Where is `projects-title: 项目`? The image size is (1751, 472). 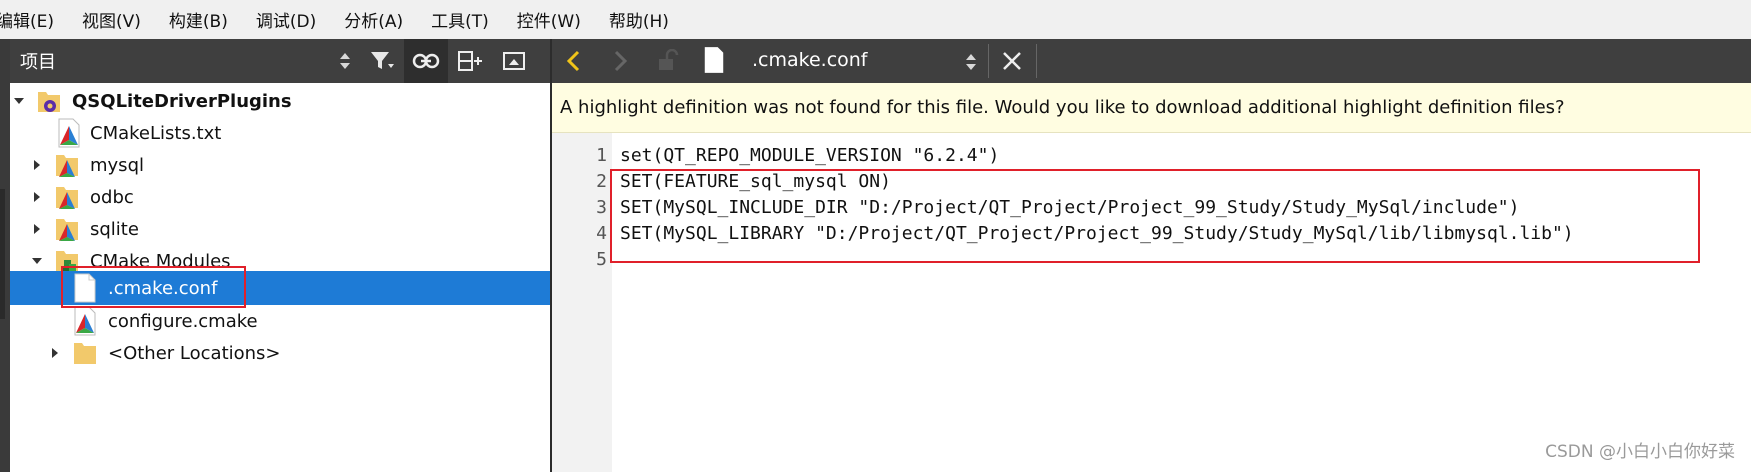 projects-title: 项目 is located at coordinates (38, 62).